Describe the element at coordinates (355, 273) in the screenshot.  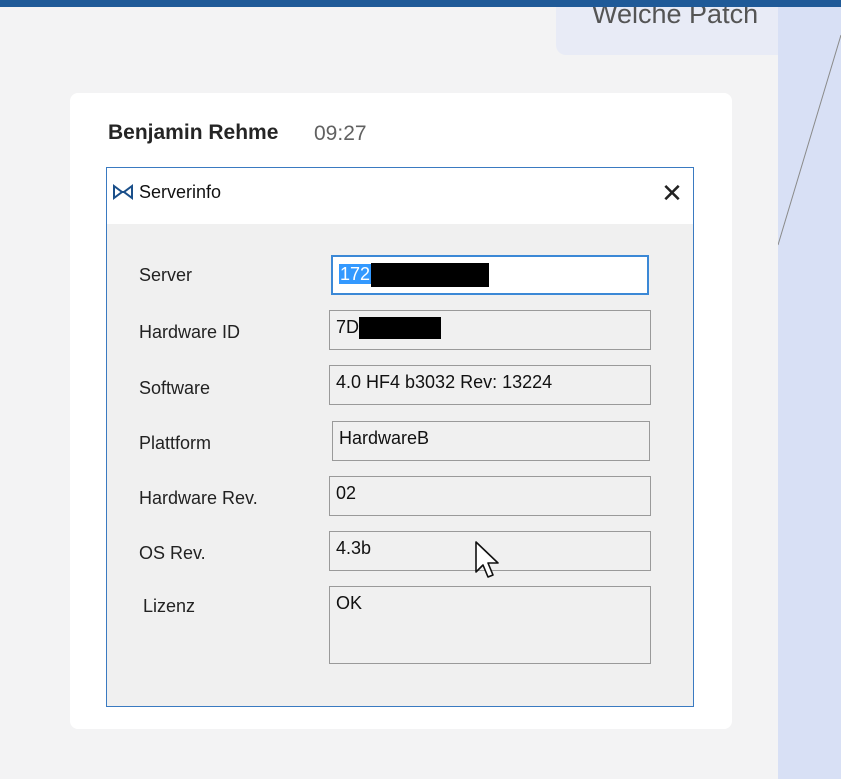
I see `server-value: 172` at that location.